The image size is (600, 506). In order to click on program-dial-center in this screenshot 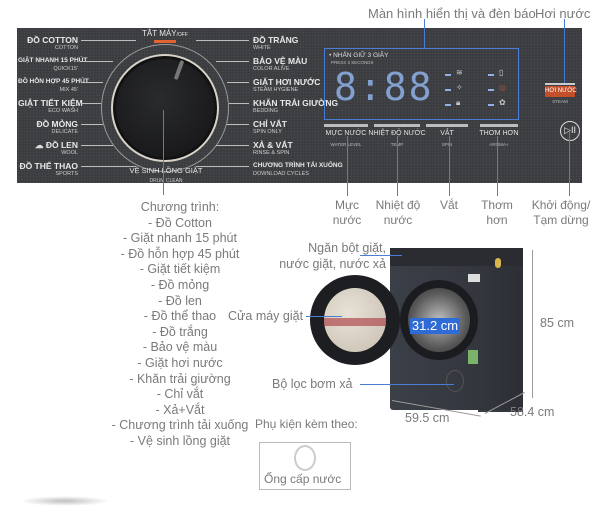, I will do `click(165, 108)`.